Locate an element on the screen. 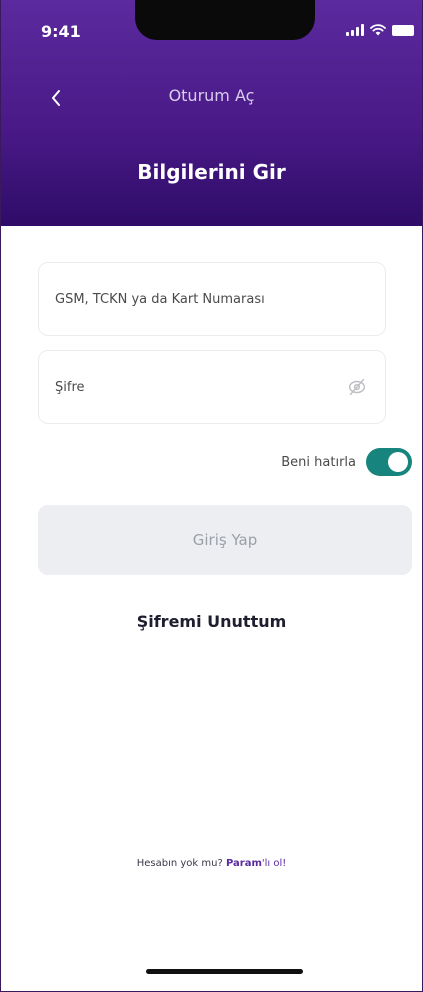  id-field is located at coordinates (212, 299).